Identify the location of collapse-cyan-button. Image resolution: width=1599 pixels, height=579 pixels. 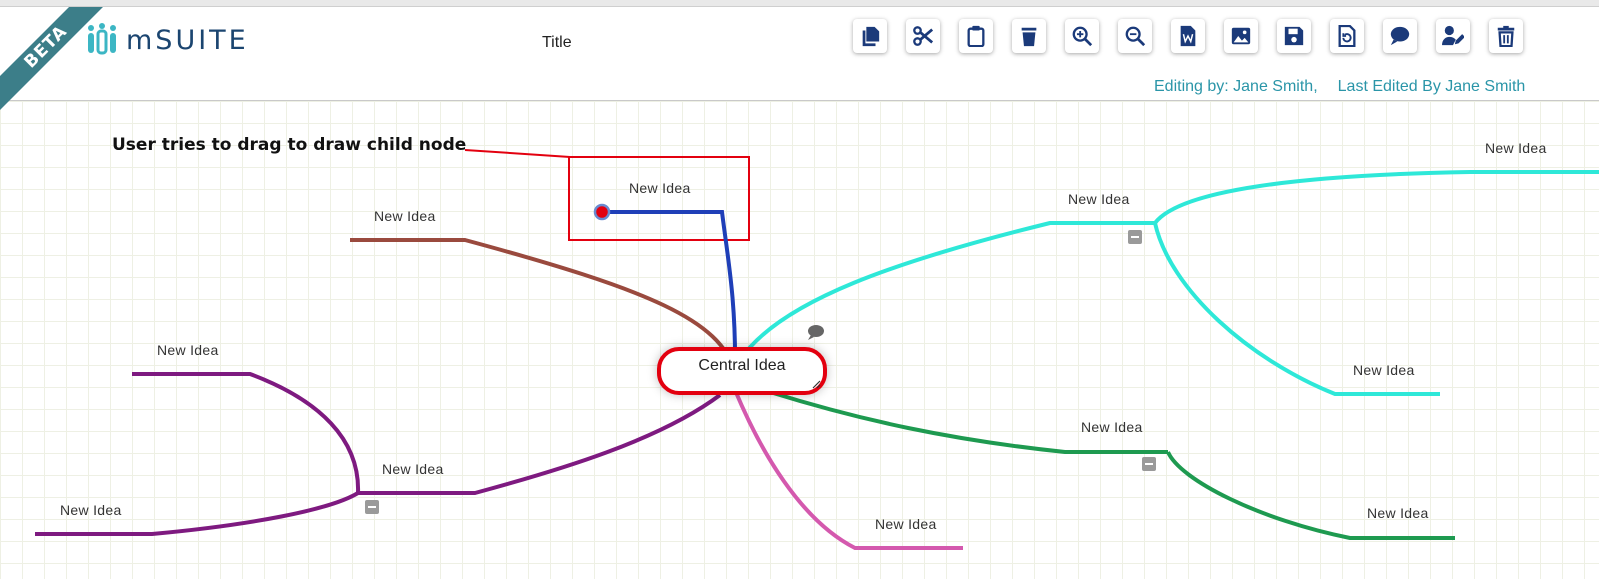
(1135, 237).